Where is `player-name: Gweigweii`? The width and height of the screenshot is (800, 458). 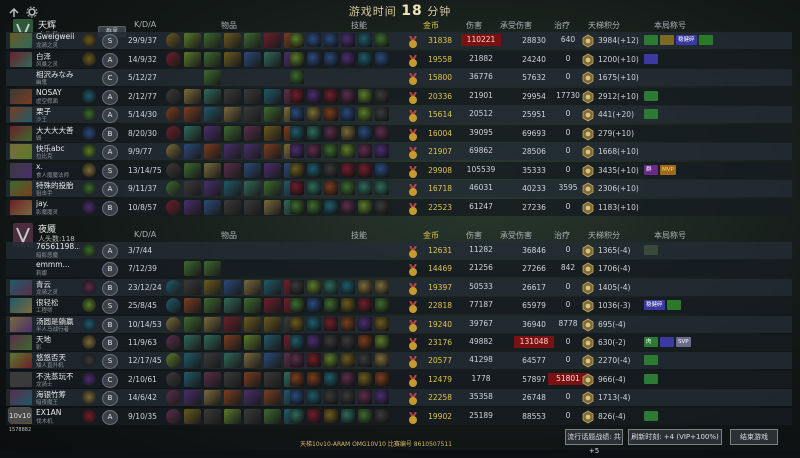 player-name: Gweigweii is located at coordinates (58, 36).